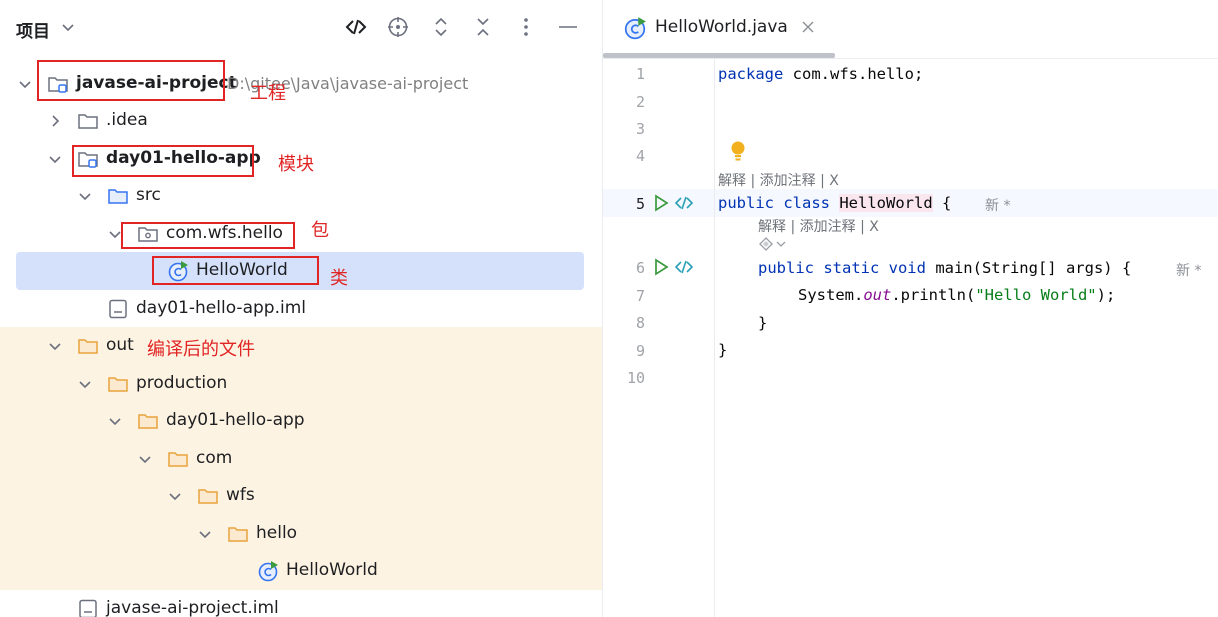  Describe the element at coordinates (526, 27) in the screenshot. I see `more-options-icon` at that location.